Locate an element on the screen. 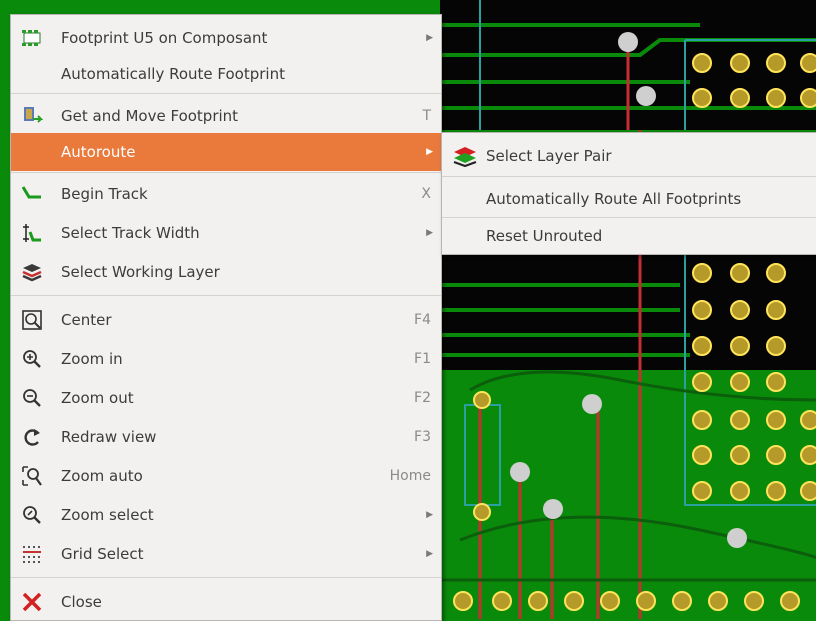 The width and height of the screenshot is (816, 621). menu-item-label: Autoroute is located at coordinates (98, 152).